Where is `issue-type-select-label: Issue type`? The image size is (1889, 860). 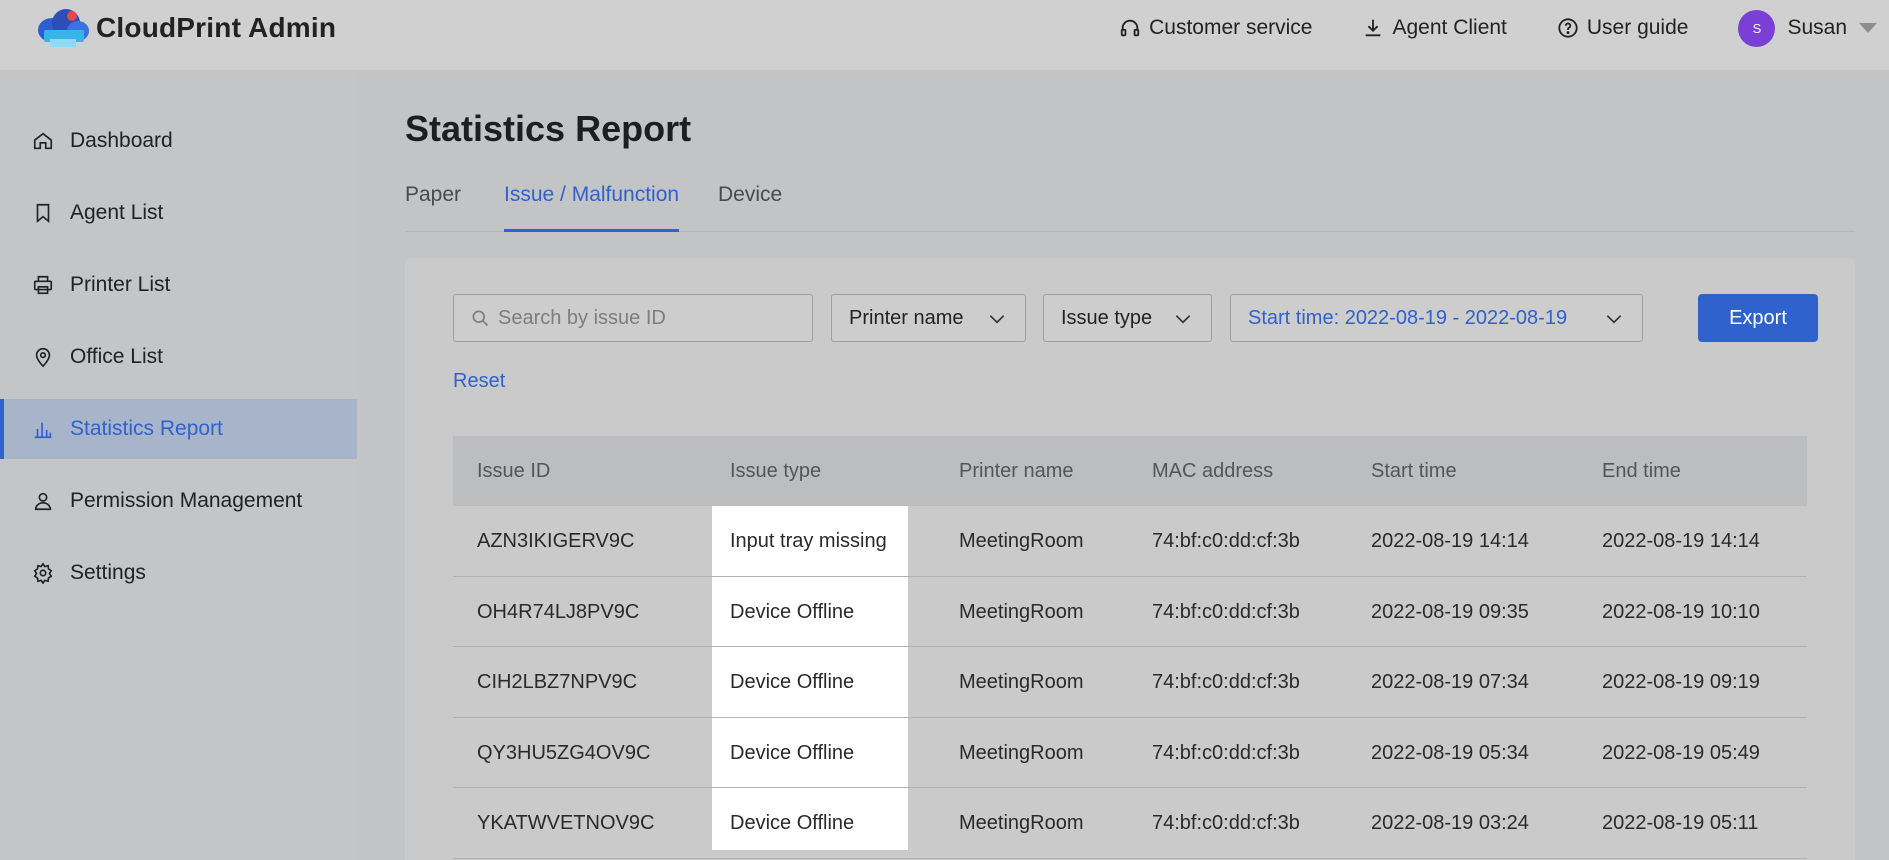
issue-type-select-label: Issue type is located at coordinates (1107, 317).